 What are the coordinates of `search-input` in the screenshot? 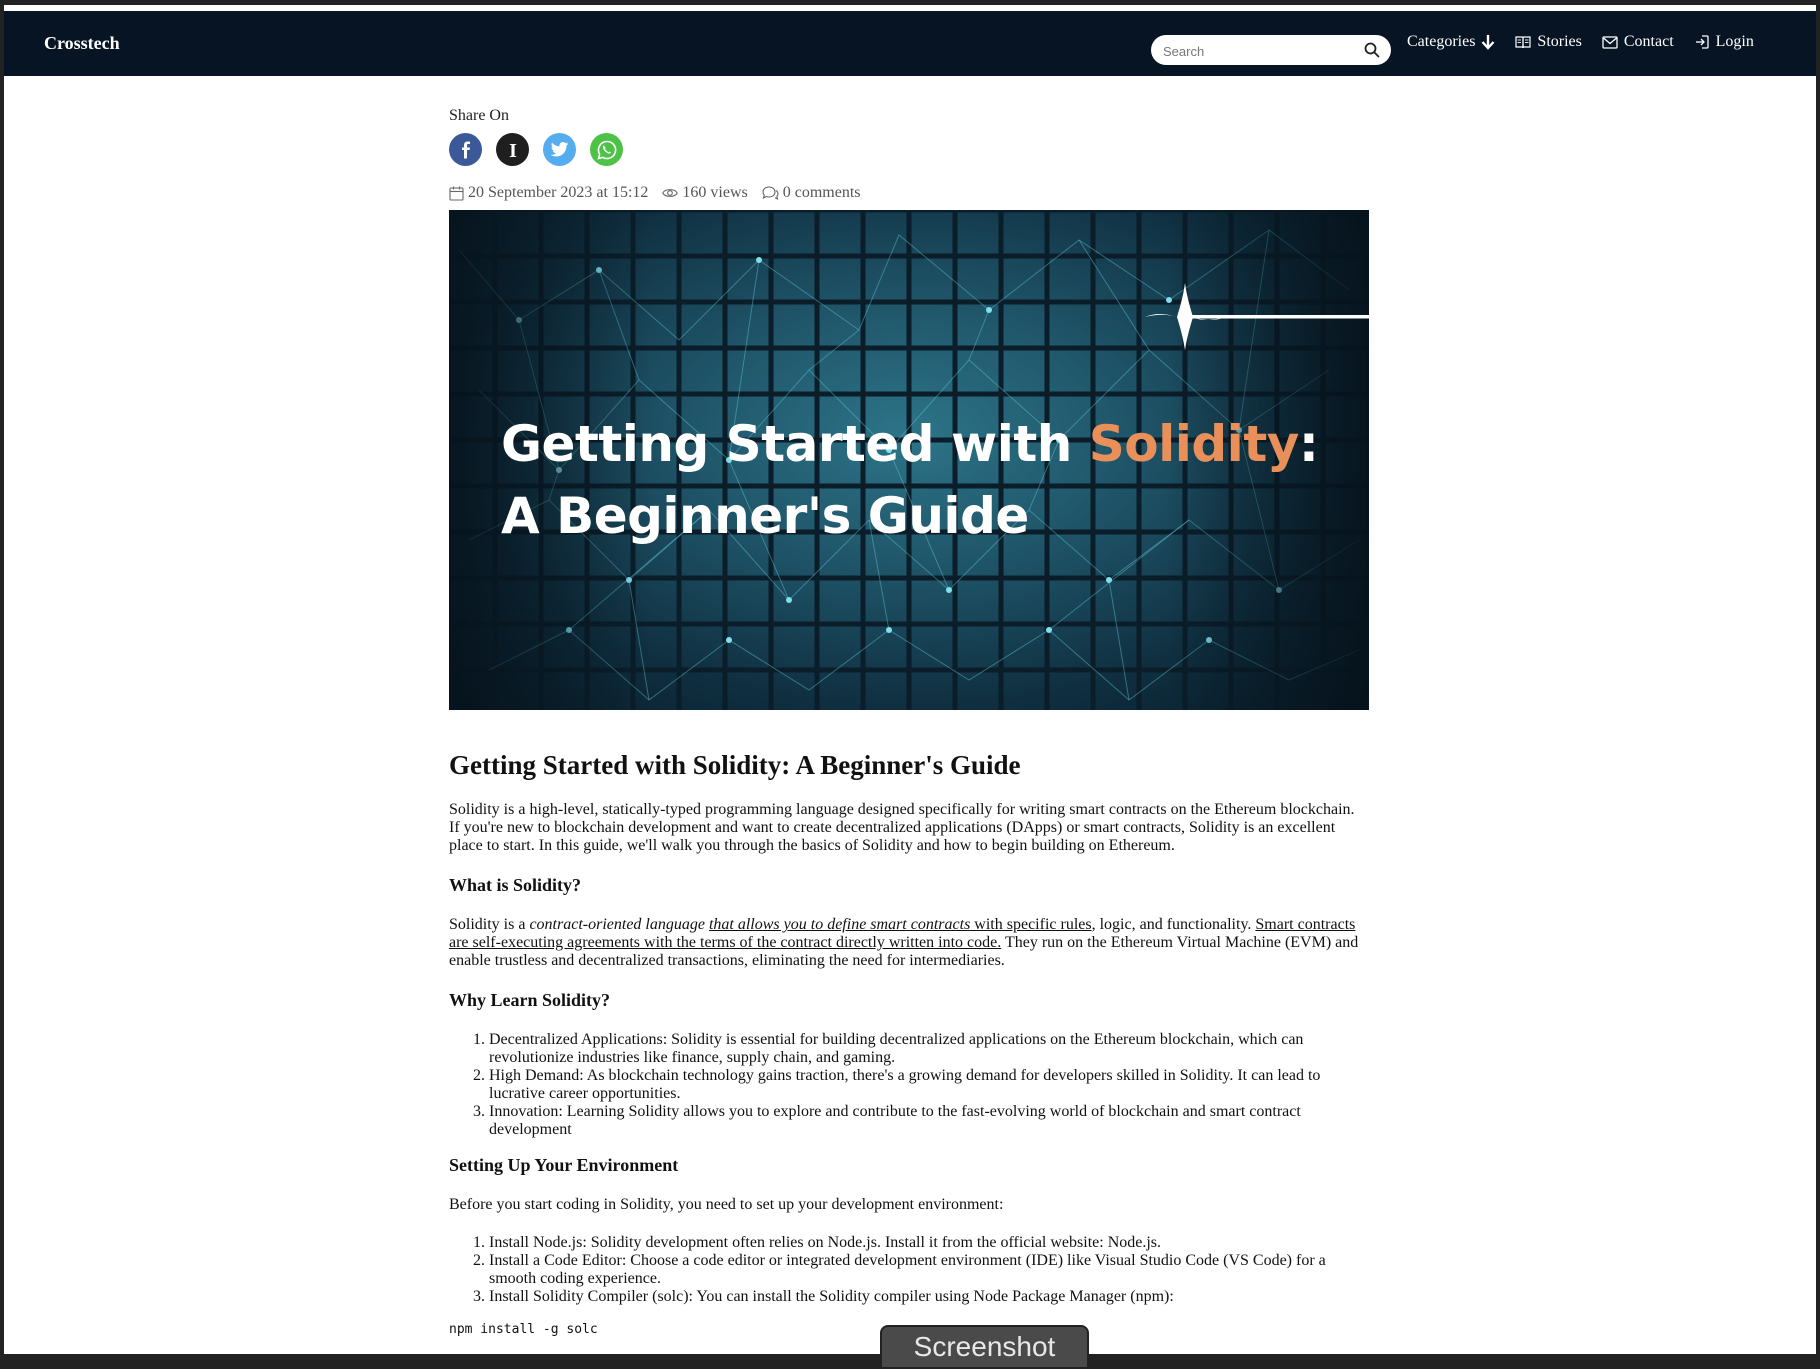 It's located at (1258, 51).